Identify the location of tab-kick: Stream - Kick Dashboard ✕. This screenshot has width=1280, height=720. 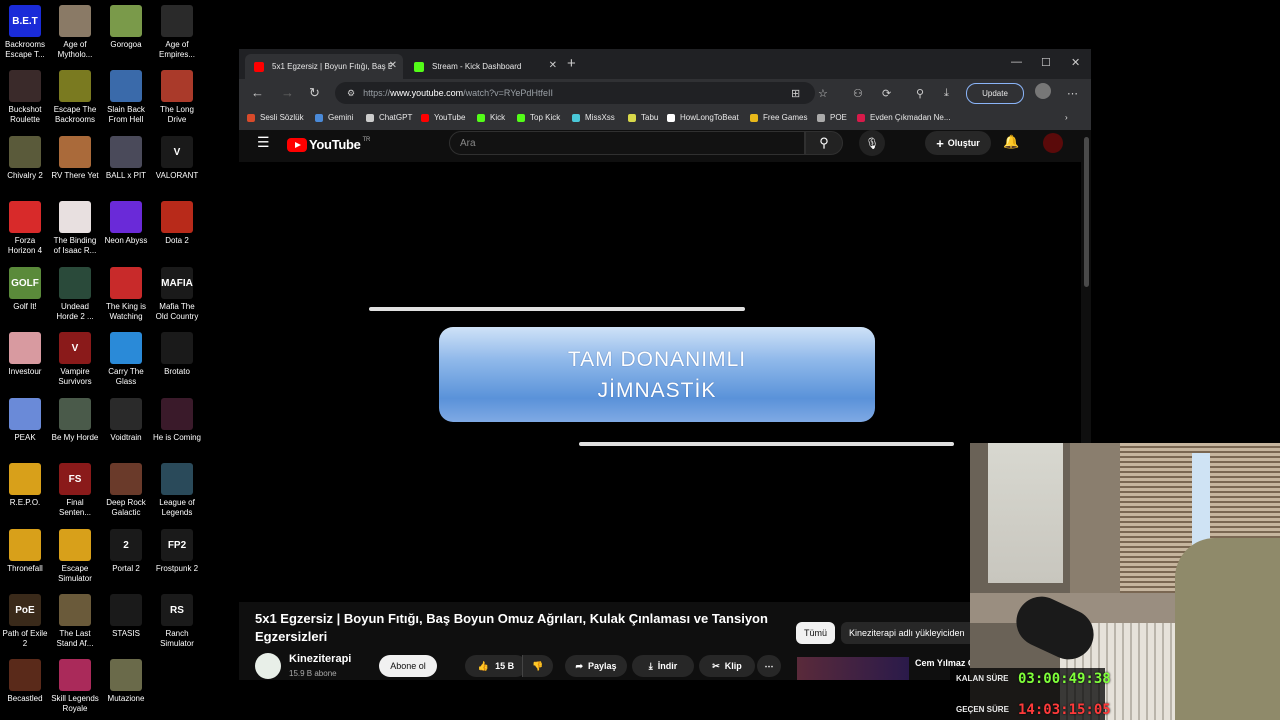
(484, 66).